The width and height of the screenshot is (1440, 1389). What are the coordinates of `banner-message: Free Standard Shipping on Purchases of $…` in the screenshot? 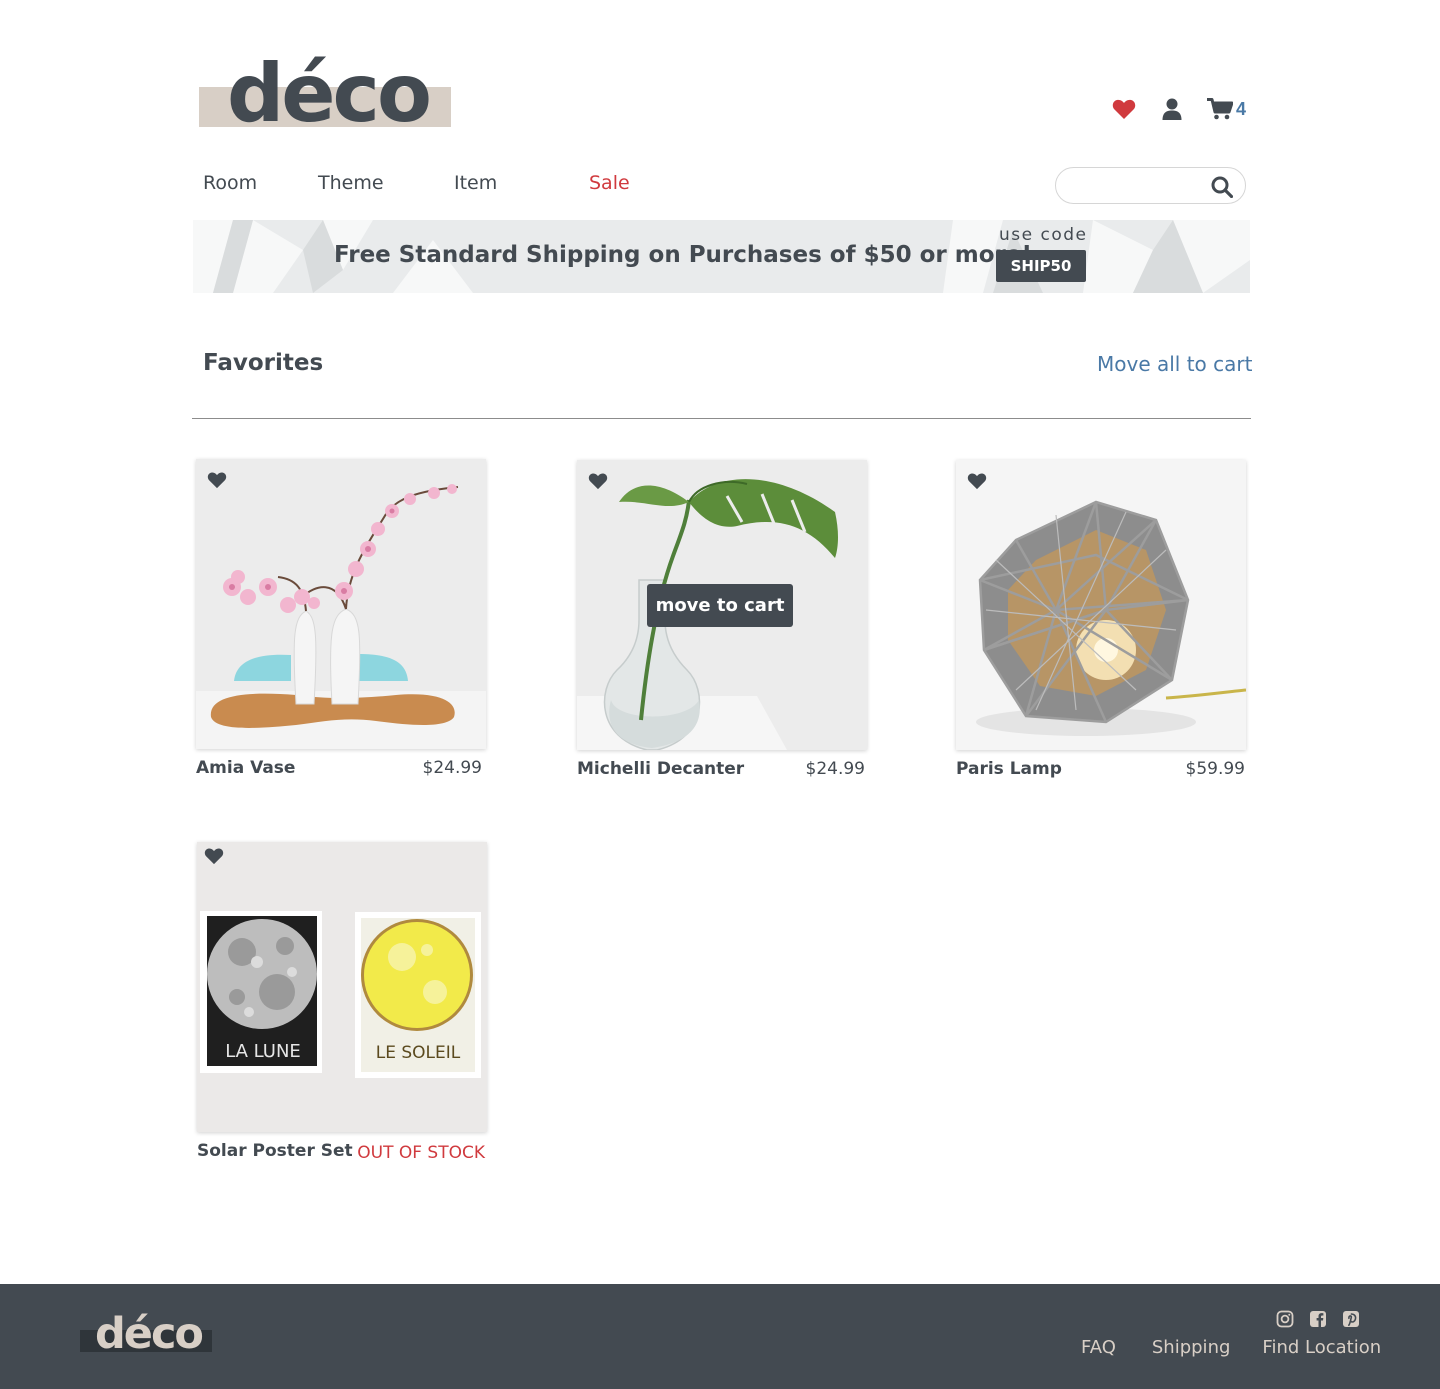 It's located at (683, 255).